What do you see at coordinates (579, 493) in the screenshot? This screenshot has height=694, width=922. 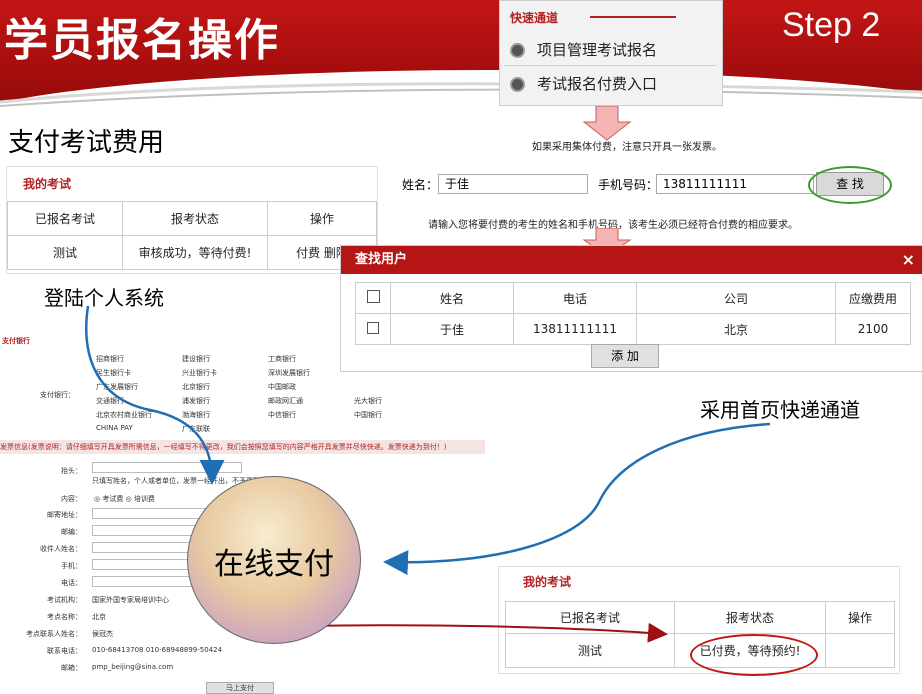 I see `arrow-express-to-pay` at bounding box center [579, 493].